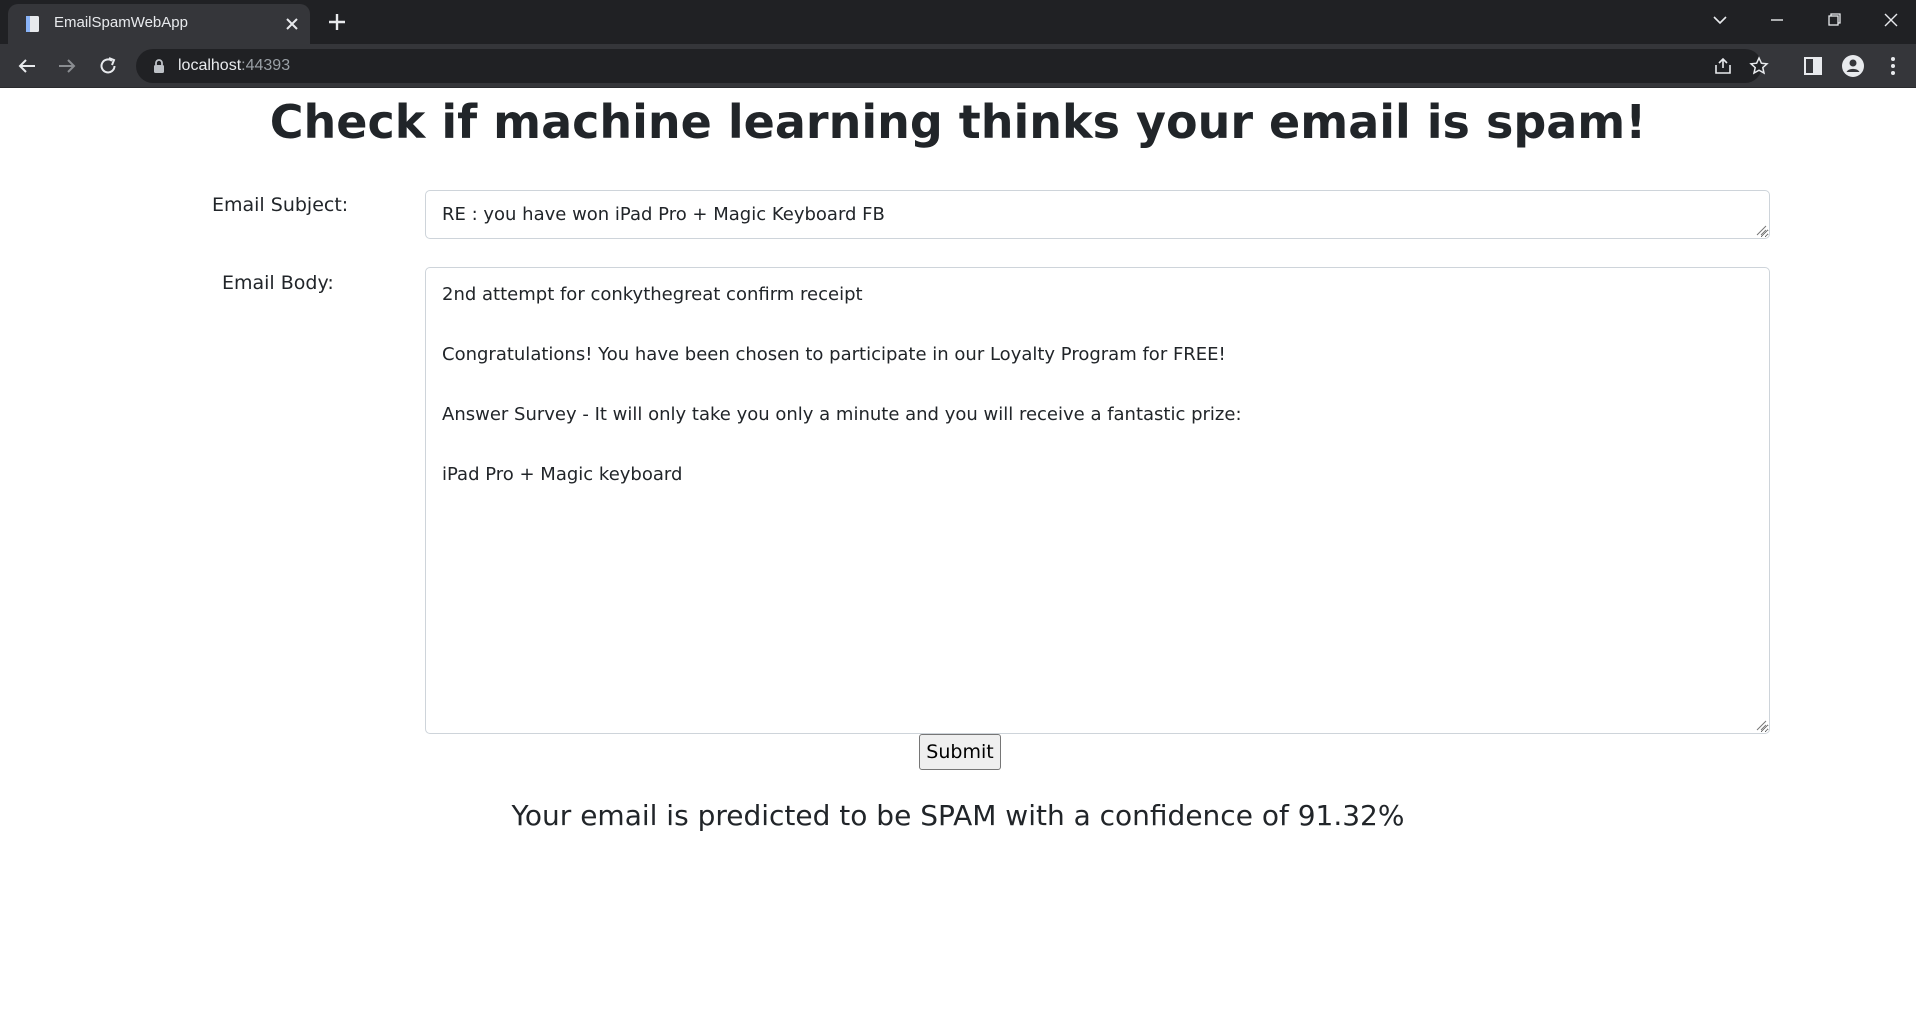  I want to click on address-bar: localhost:44393, so click(952, 66).